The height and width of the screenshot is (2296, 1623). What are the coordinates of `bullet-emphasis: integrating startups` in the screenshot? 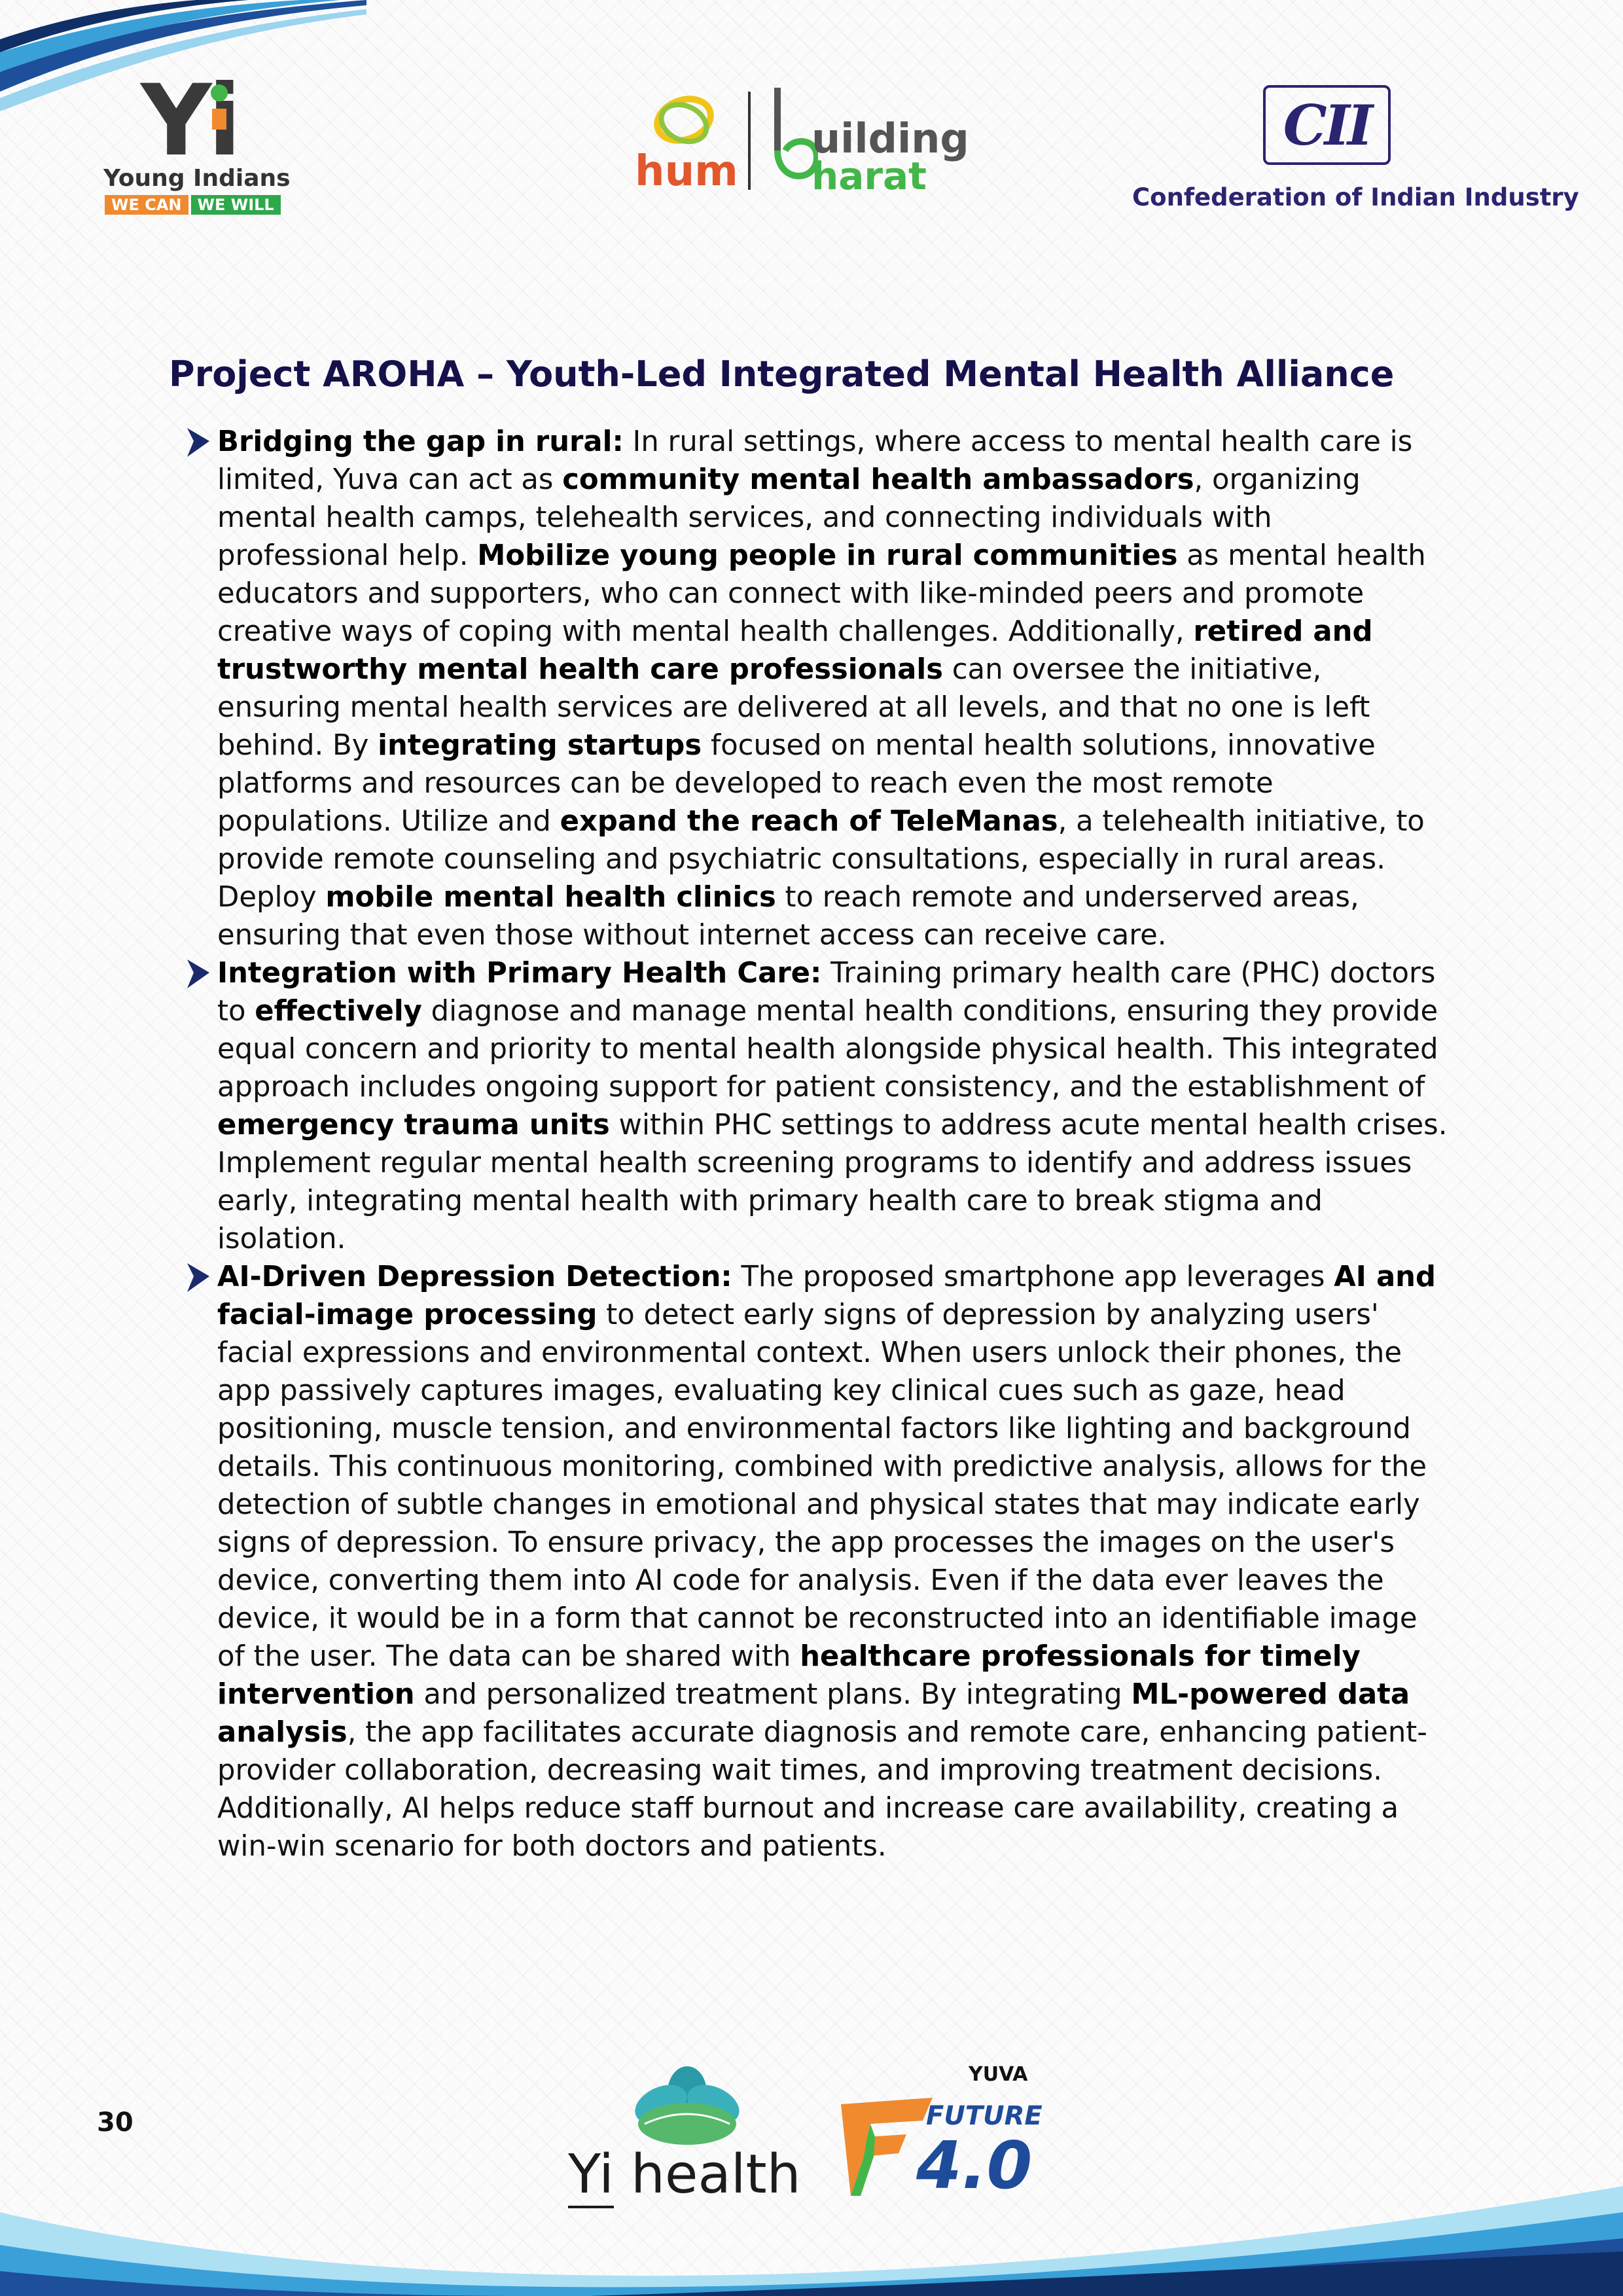 It's located at (540, 745).